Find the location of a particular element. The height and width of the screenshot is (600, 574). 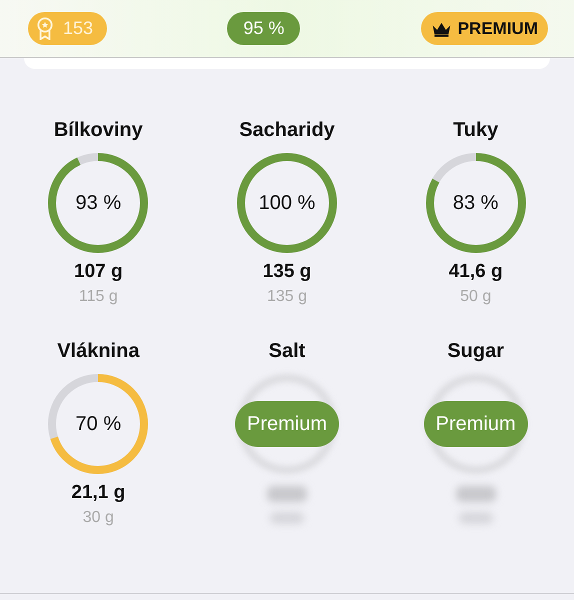

nutrient-name: Sacharidy is located at coordinates (287, 130).